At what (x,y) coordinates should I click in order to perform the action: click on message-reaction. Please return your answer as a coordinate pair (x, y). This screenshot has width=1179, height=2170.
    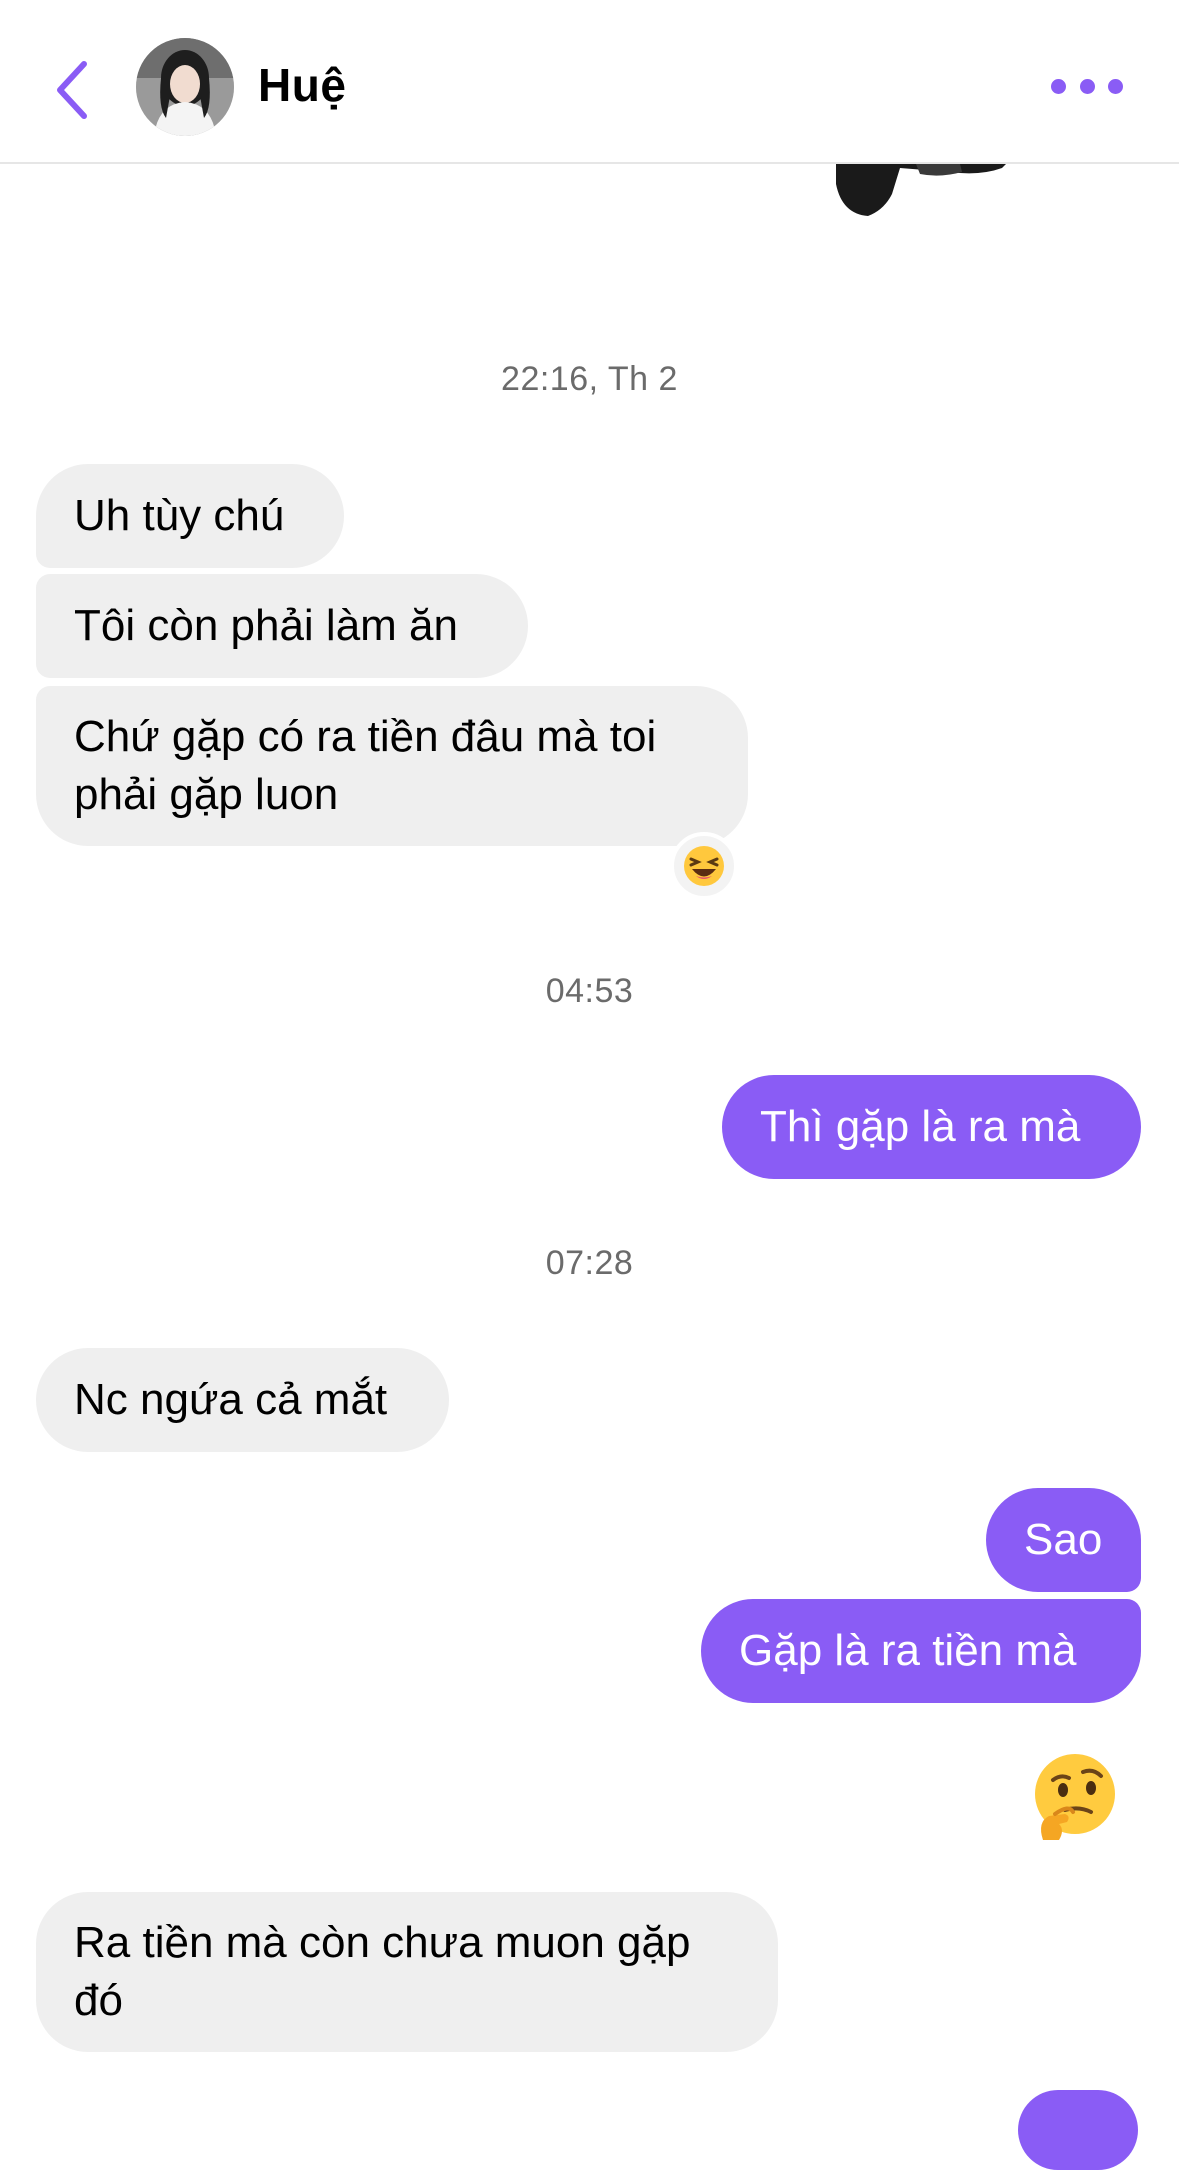
    Looking at the image, I should click on (704, 866).